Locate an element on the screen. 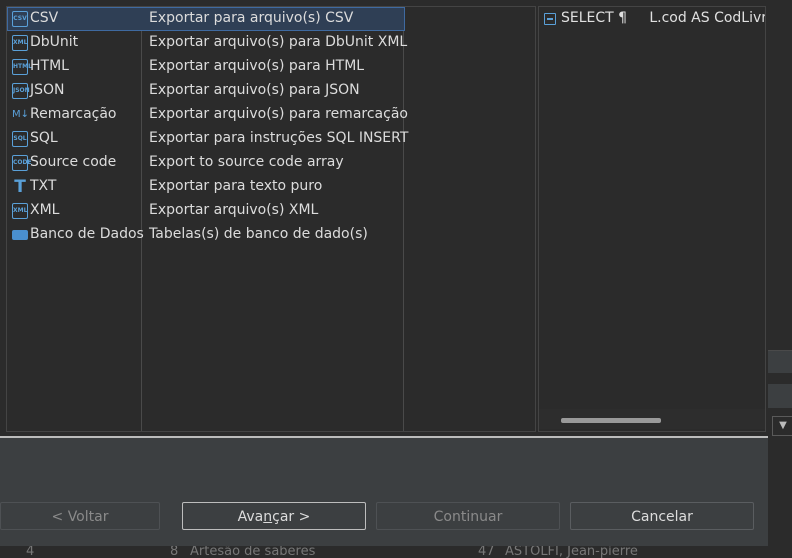 The width and height of the screenshot is (792, 558). background-panel-right: ▼ is located at coordinates (780, 279).